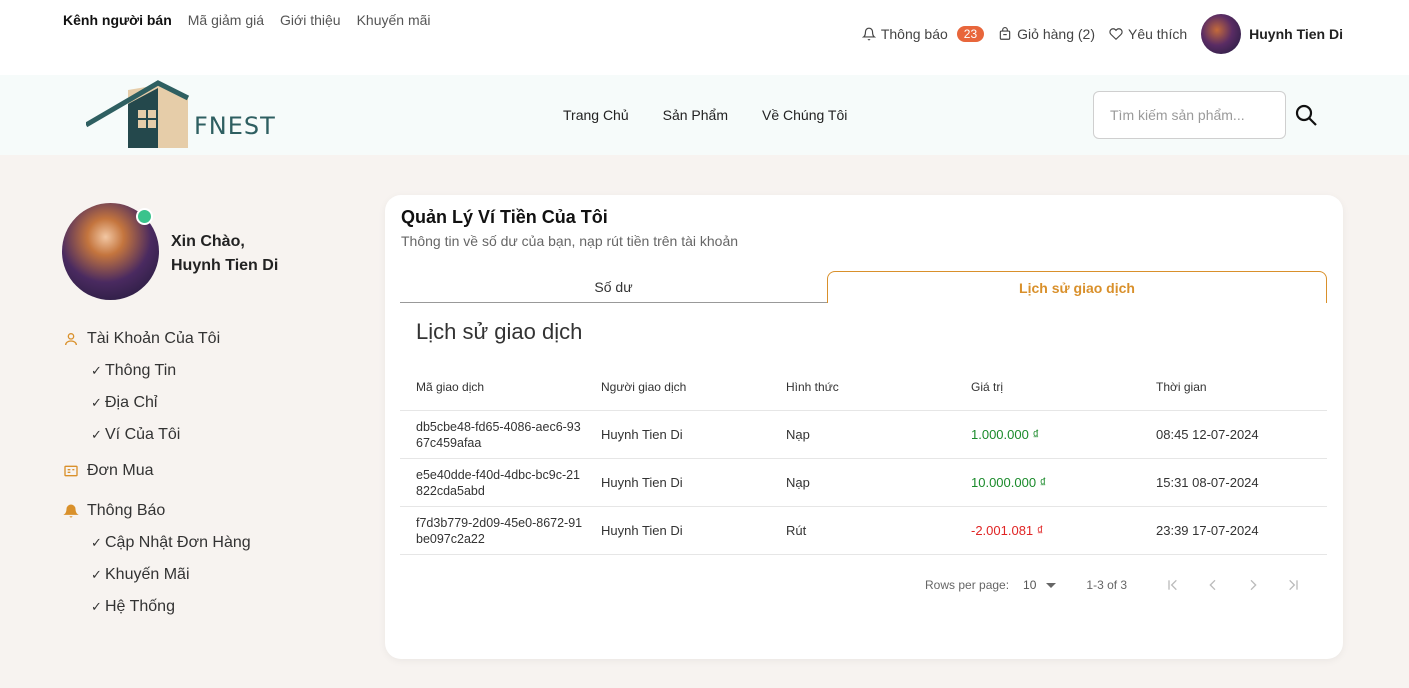 This screenshot has height=688, width=1409. What do you see at coordinates (208, 241) in the screenshot?
I see `greeting-line-1: Xin Chào,` at bounding box center [208, 241].